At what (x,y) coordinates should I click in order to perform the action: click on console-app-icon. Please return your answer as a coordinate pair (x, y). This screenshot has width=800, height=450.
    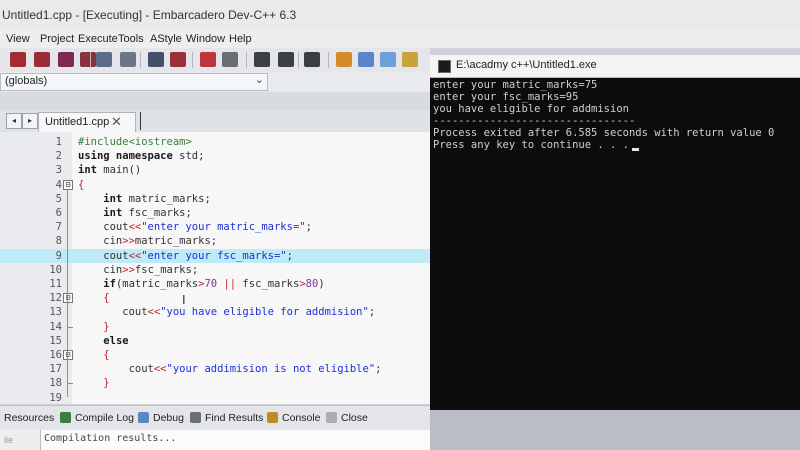
    Looking at the image, I should click on (444, 66).